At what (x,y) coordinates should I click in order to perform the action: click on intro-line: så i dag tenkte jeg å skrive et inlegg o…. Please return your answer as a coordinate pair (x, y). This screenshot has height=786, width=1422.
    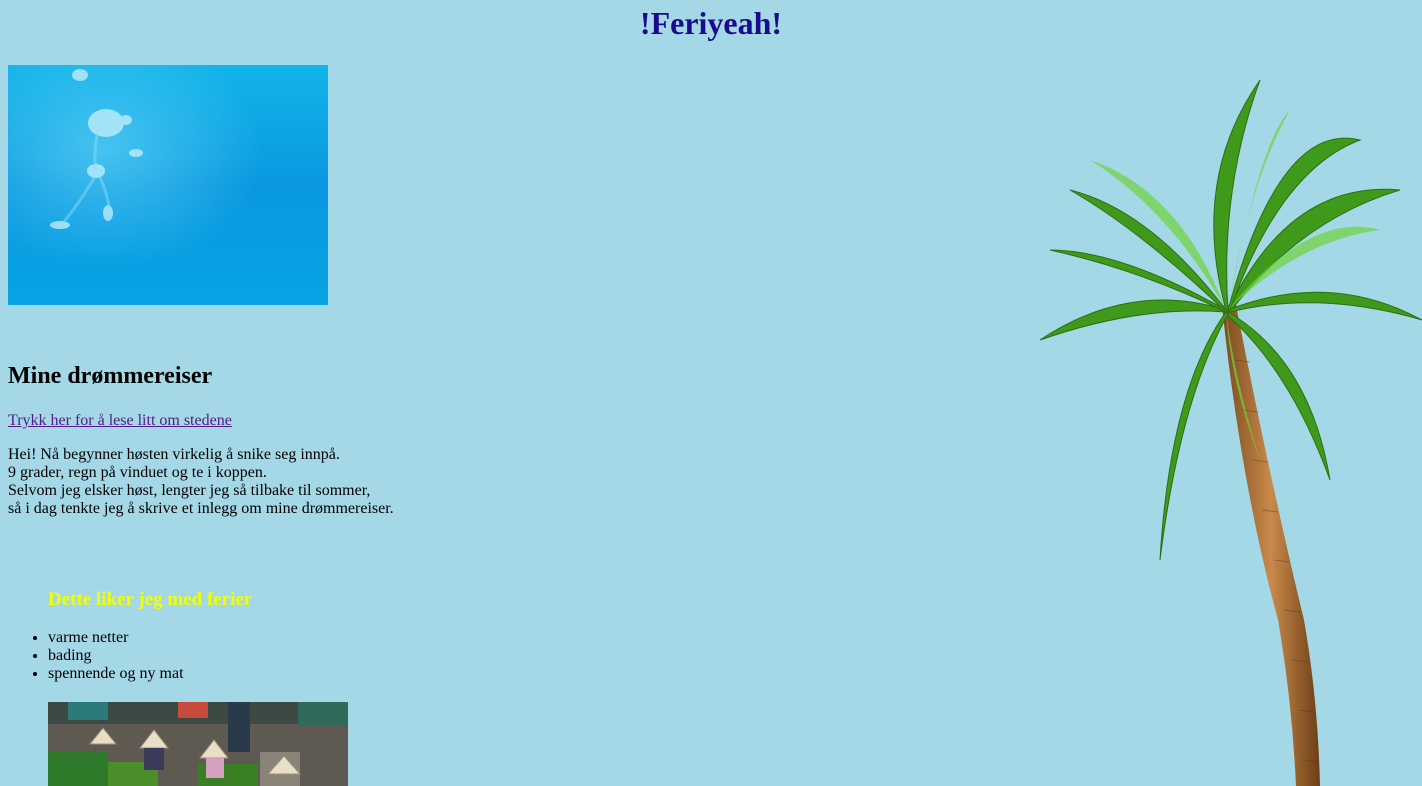
    Looking at the image, I should click on (201, 508).